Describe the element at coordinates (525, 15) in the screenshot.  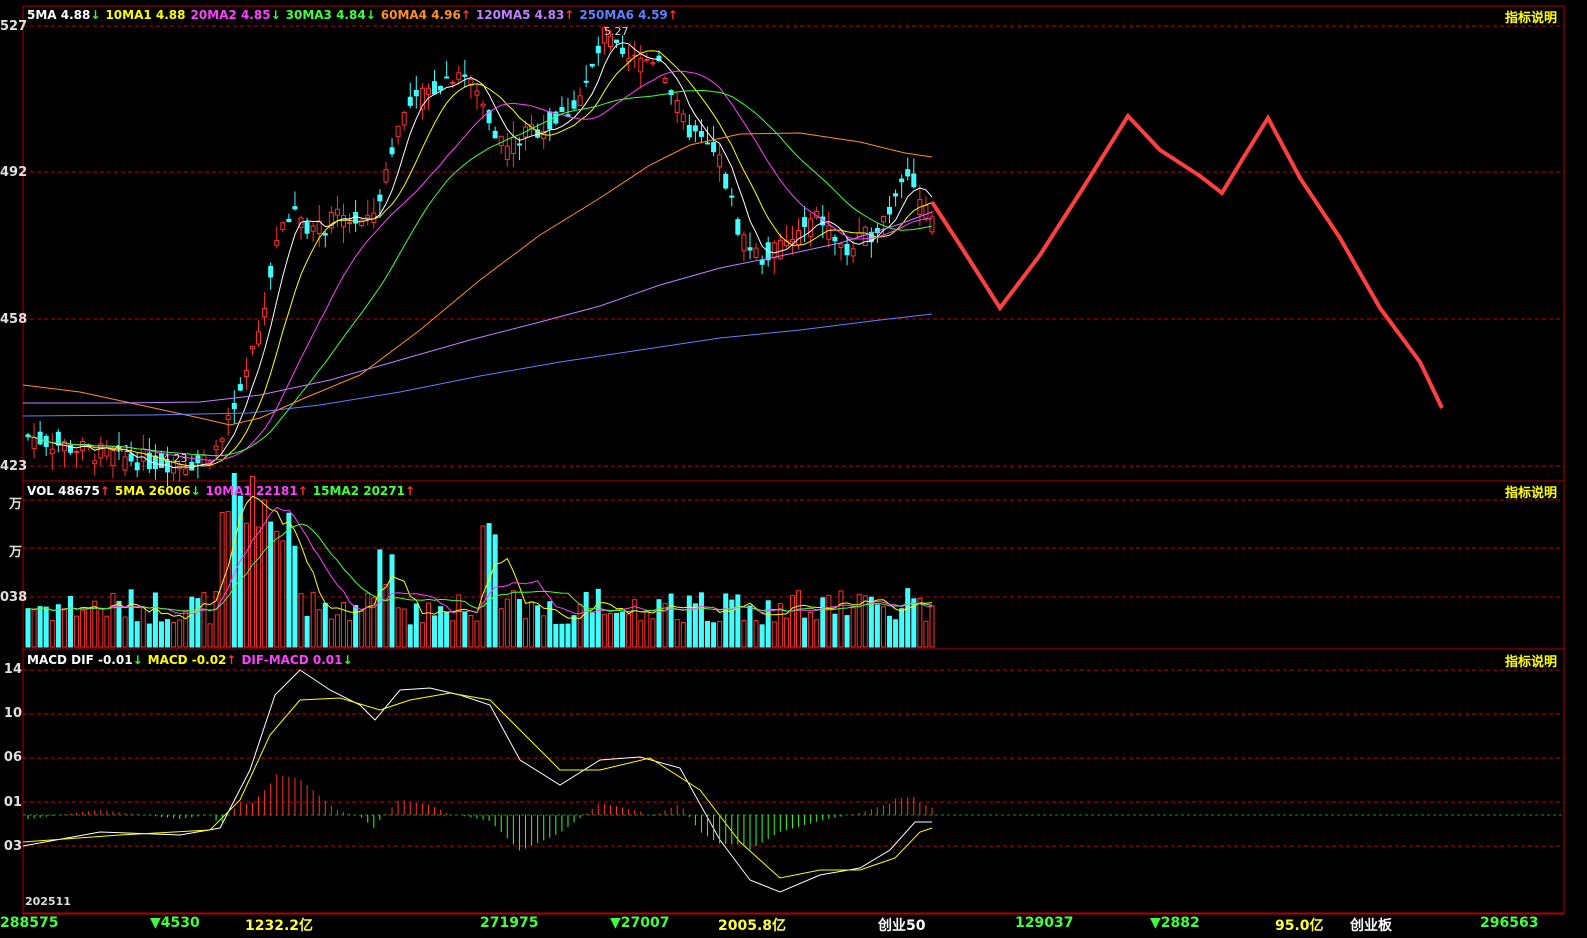
I see `legend-price-5: 120MA5 4.83↑` at that location.